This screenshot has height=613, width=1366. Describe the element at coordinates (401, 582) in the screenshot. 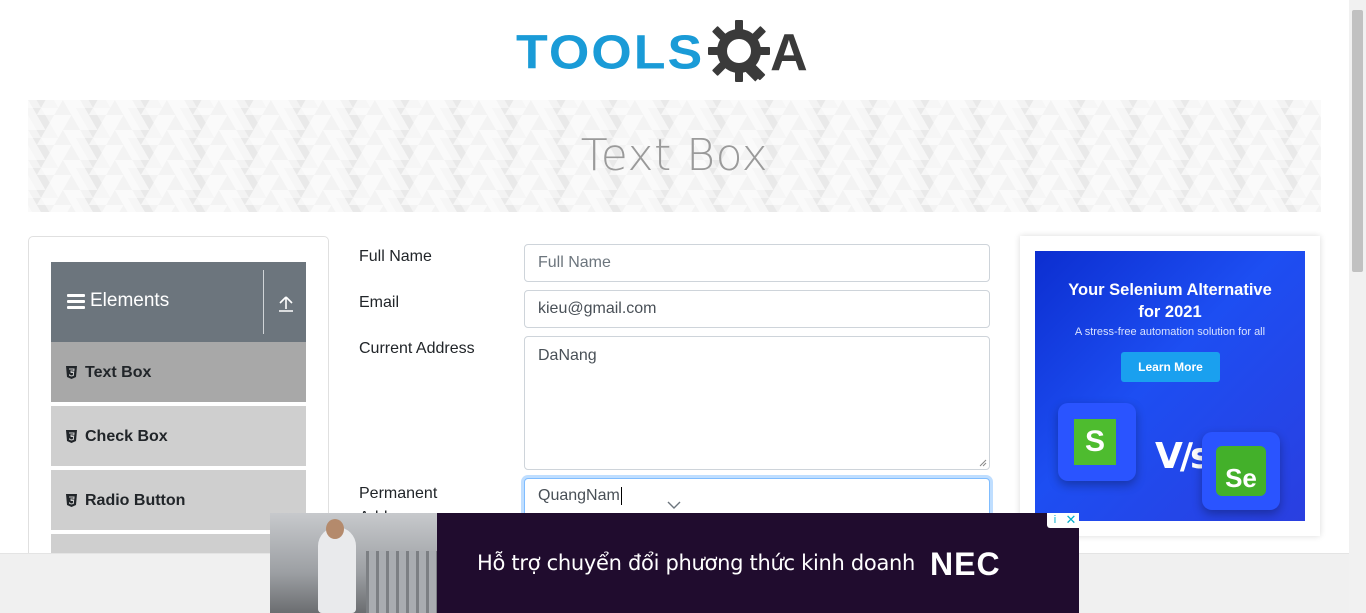

I see `ad-photo-fence` at that location.